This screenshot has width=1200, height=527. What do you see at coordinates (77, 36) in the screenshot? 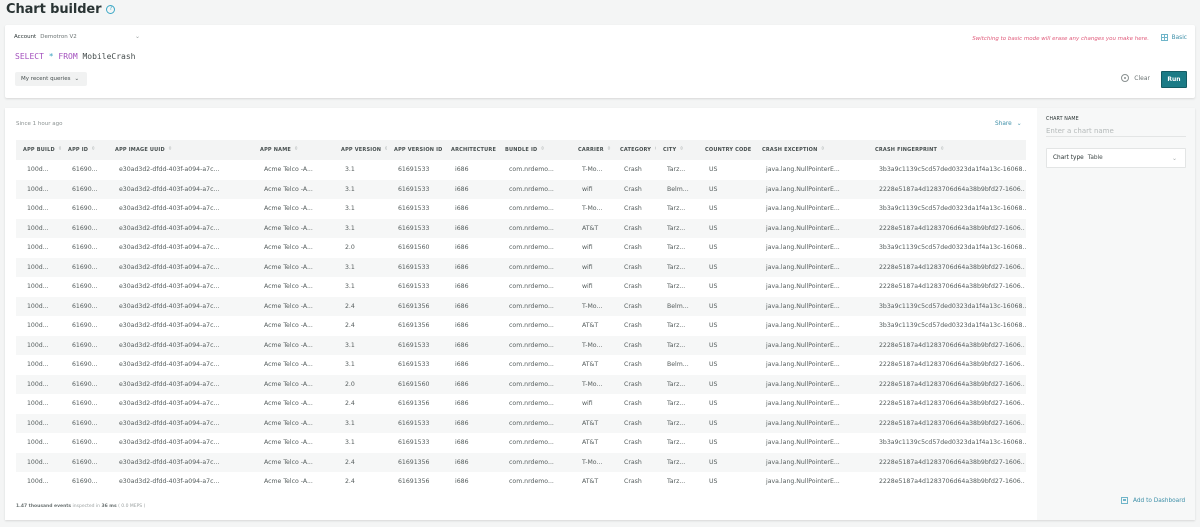
I see `account-selector: Account Demotron V2 ⌄` at bounding box center [77, 36].